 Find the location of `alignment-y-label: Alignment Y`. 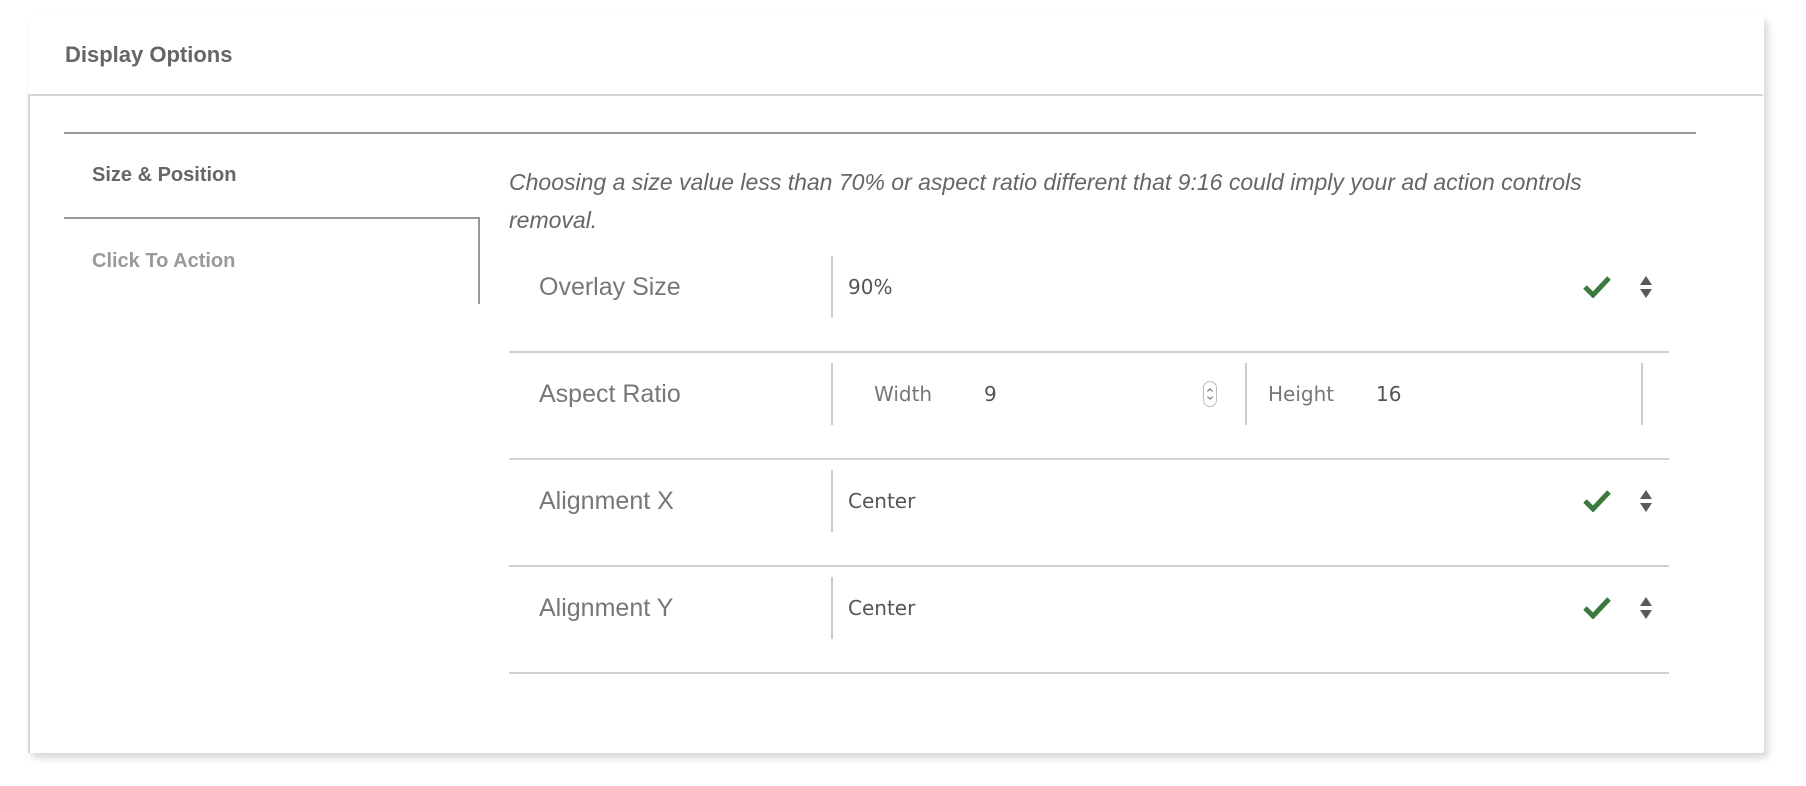

alignment-y-label: Alignment Y is located at coordinates (606, 607).